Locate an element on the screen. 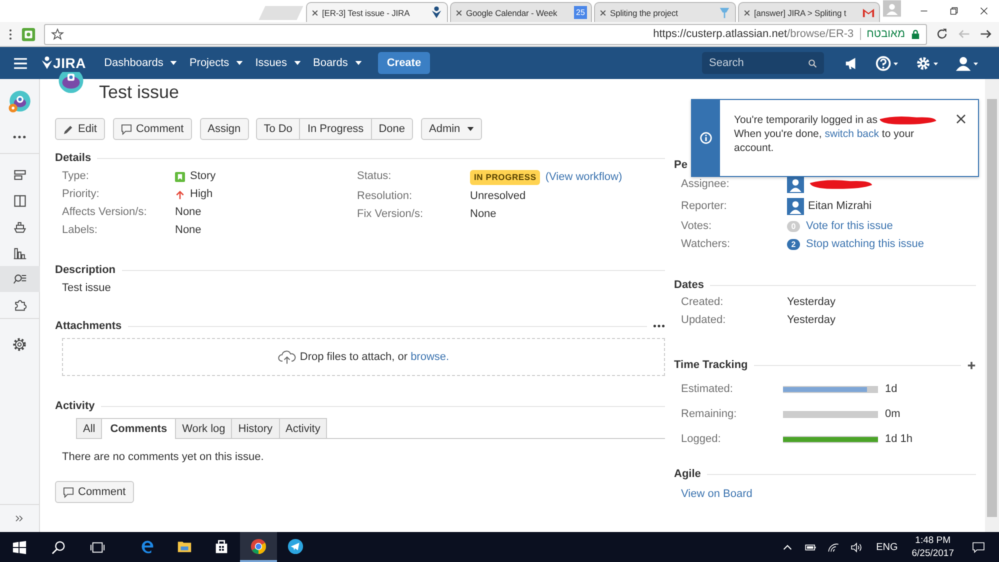 This screenshot has width=999, height=562. field-label: Status: is located at coordinates (374, 177).